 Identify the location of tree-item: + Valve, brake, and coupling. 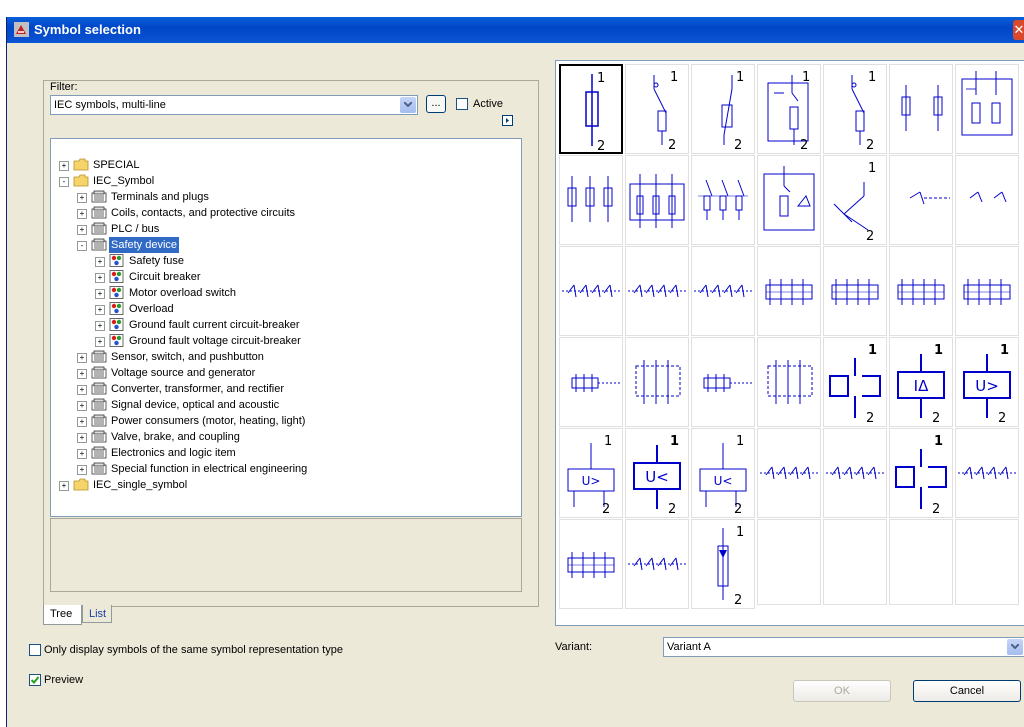
(286, 437).